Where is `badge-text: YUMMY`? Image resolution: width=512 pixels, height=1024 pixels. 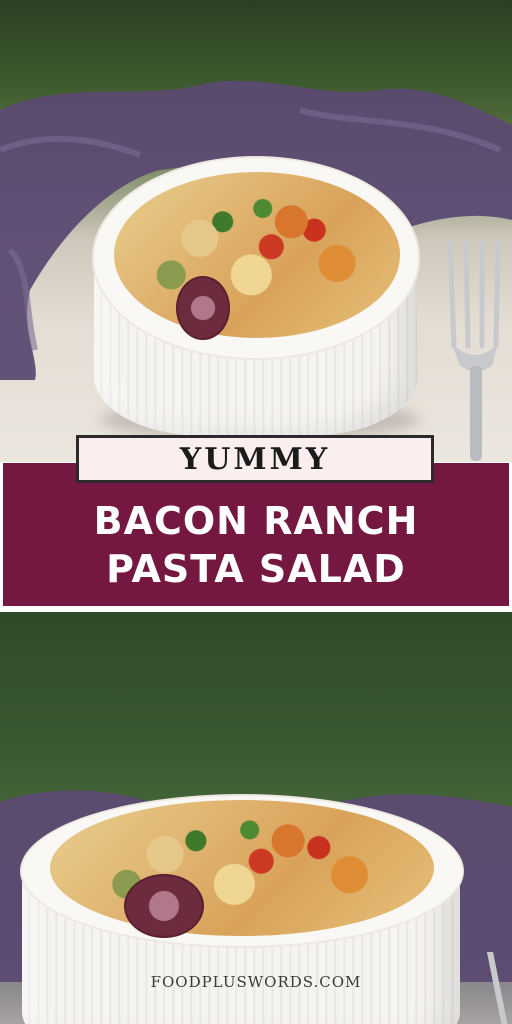 badge-text: YUMMY is located at coordinates (255, 459).